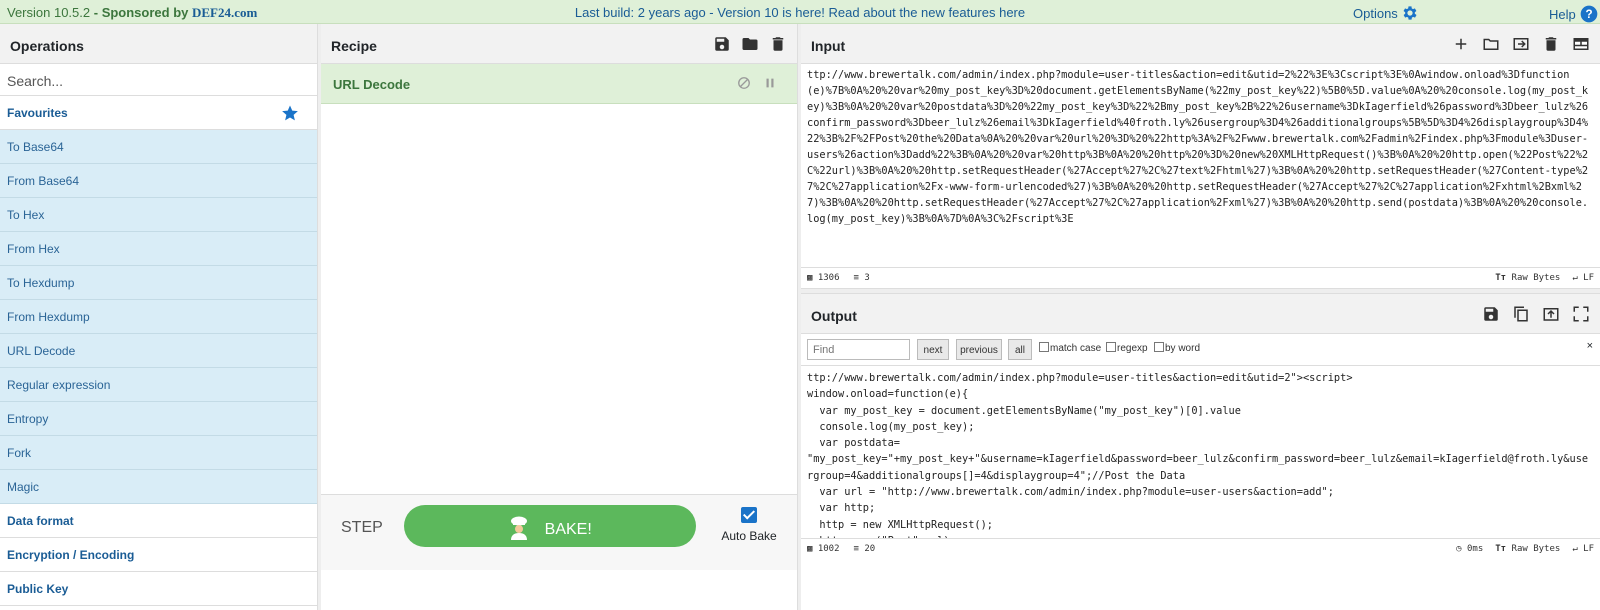 This screenshot has height=610, width=1600. I want to click on auto-bake-checkbox: Auto Bake, so click(749, 525).